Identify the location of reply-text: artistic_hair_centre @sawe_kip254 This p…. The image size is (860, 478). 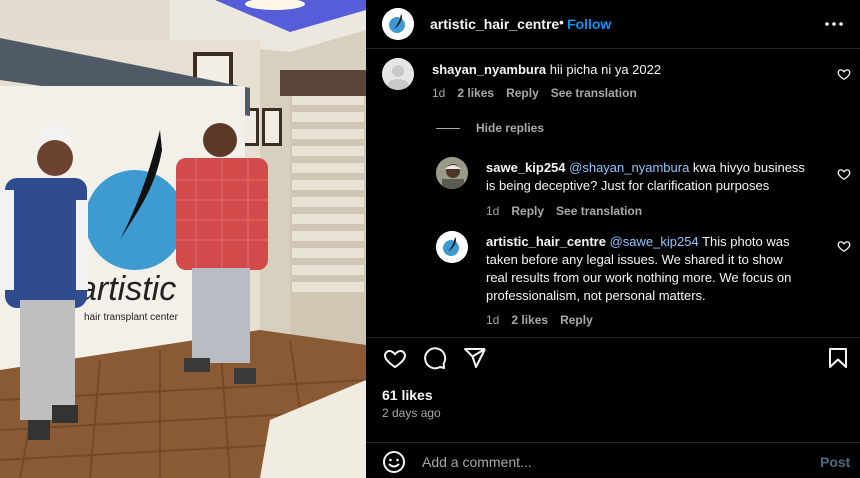
(658, 269).